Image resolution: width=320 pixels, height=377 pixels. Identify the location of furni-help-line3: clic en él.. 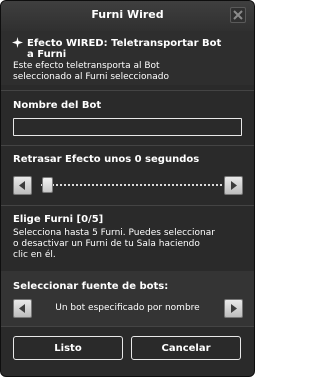
(34, 255).